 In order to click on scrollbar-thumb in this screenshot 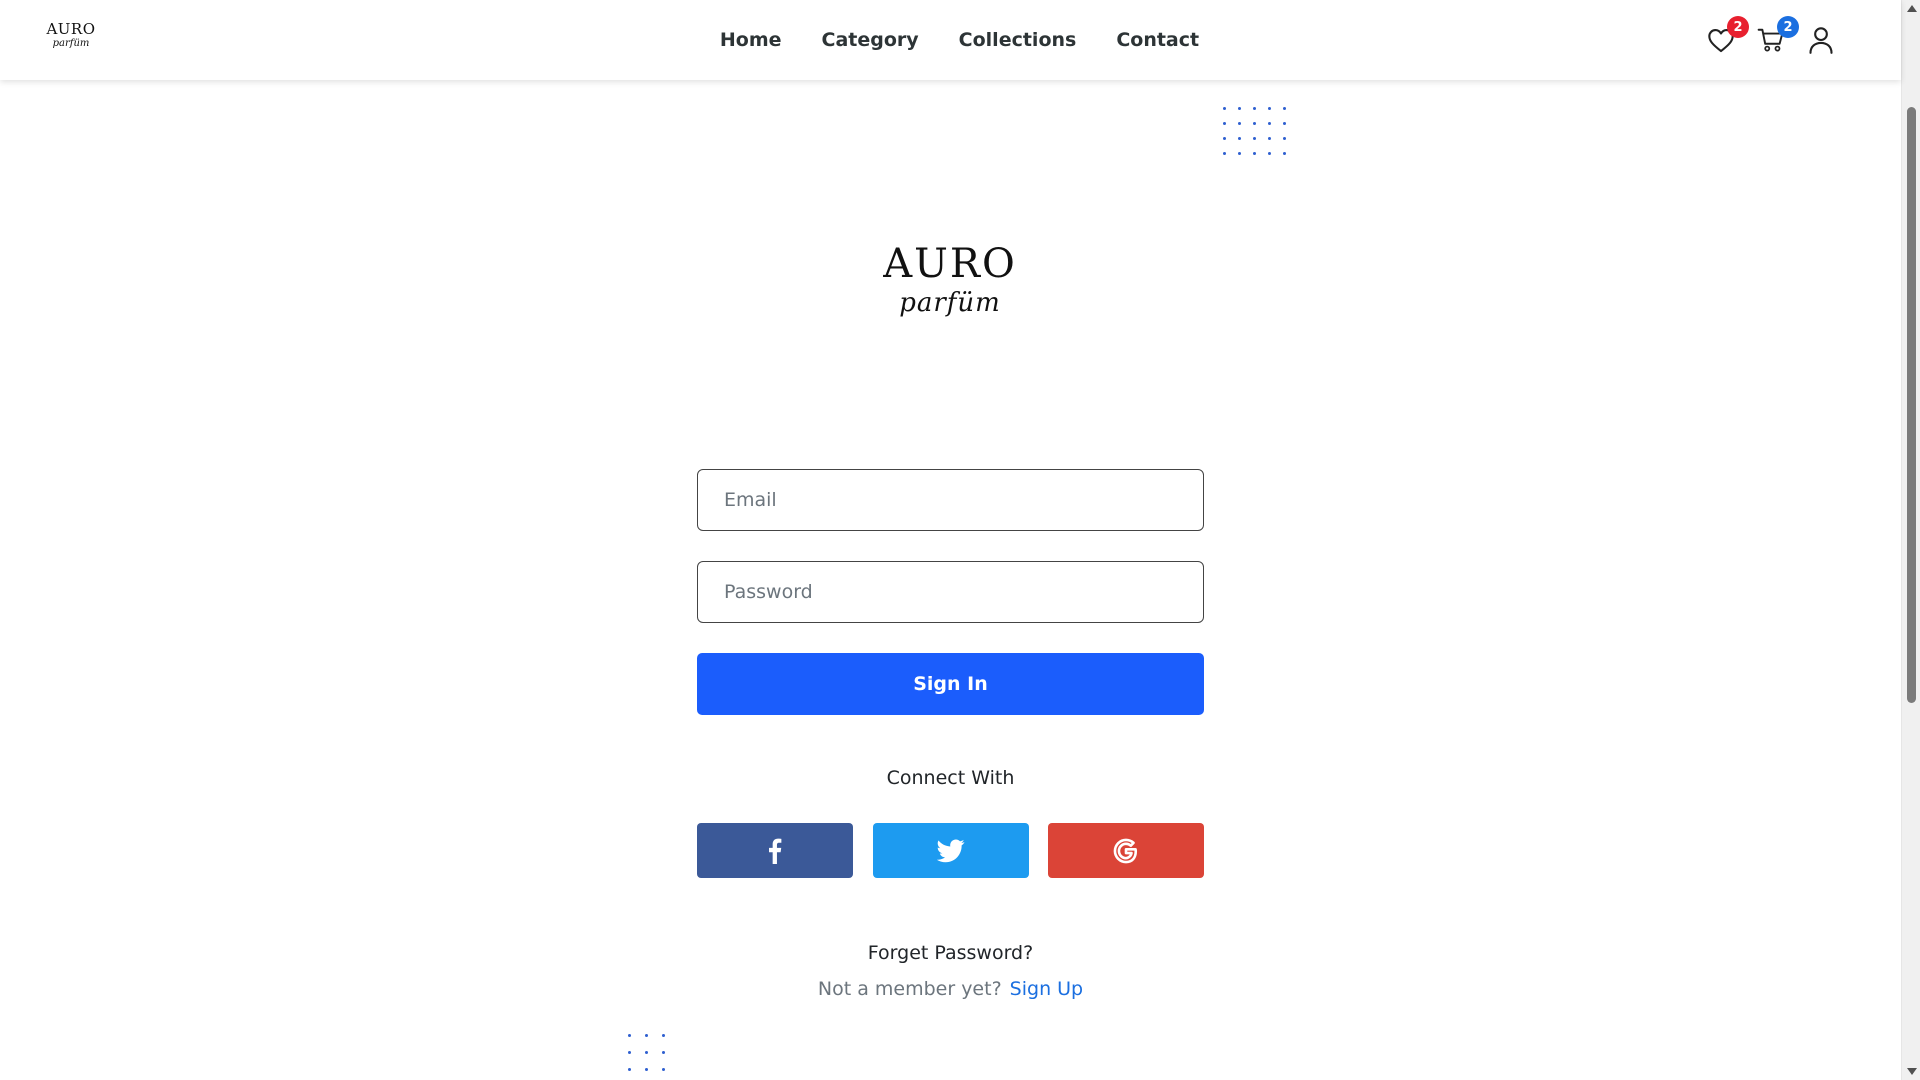, I will do `click(1911, 405)`.